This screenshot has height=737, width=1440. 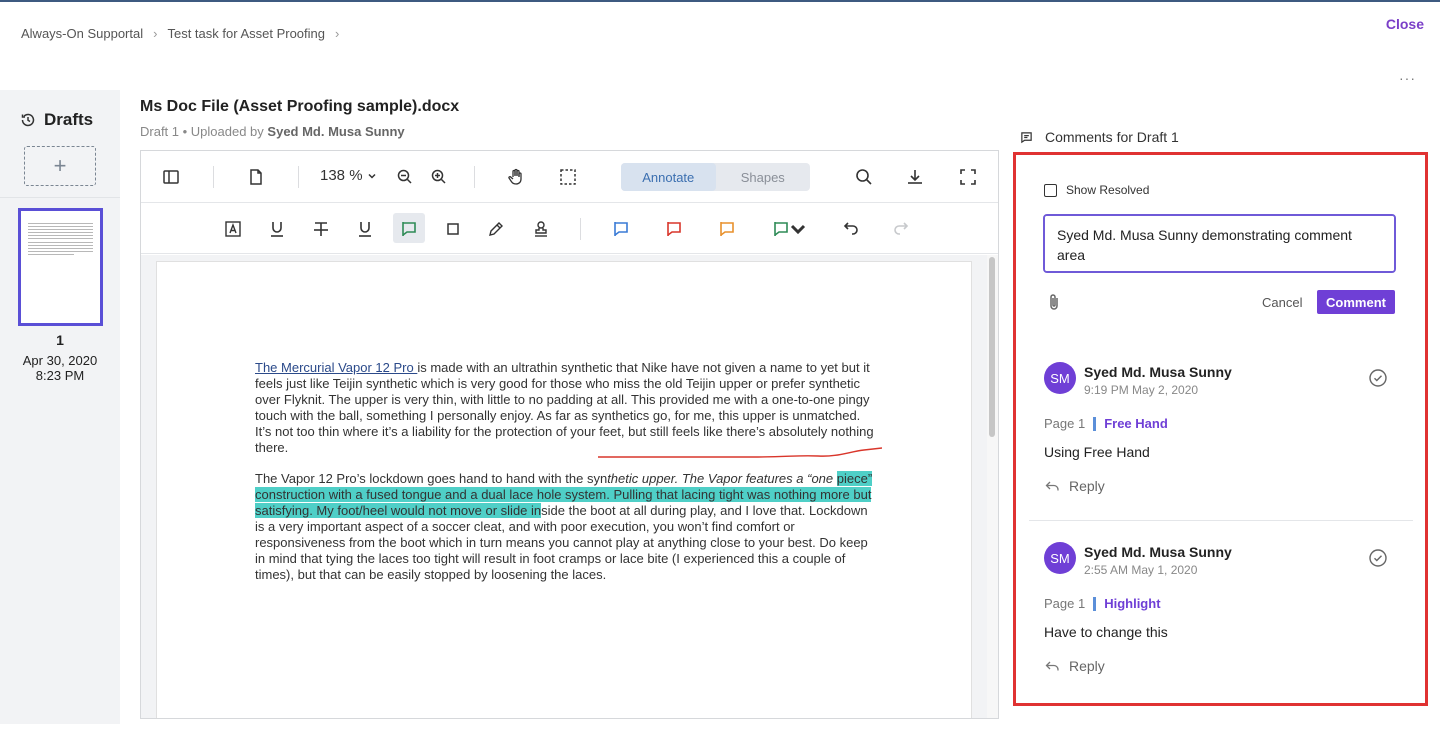 What do you see at coordinates (850, 229) in the screenshot?
I see `undo-icon` at bounding box center [850, 229].